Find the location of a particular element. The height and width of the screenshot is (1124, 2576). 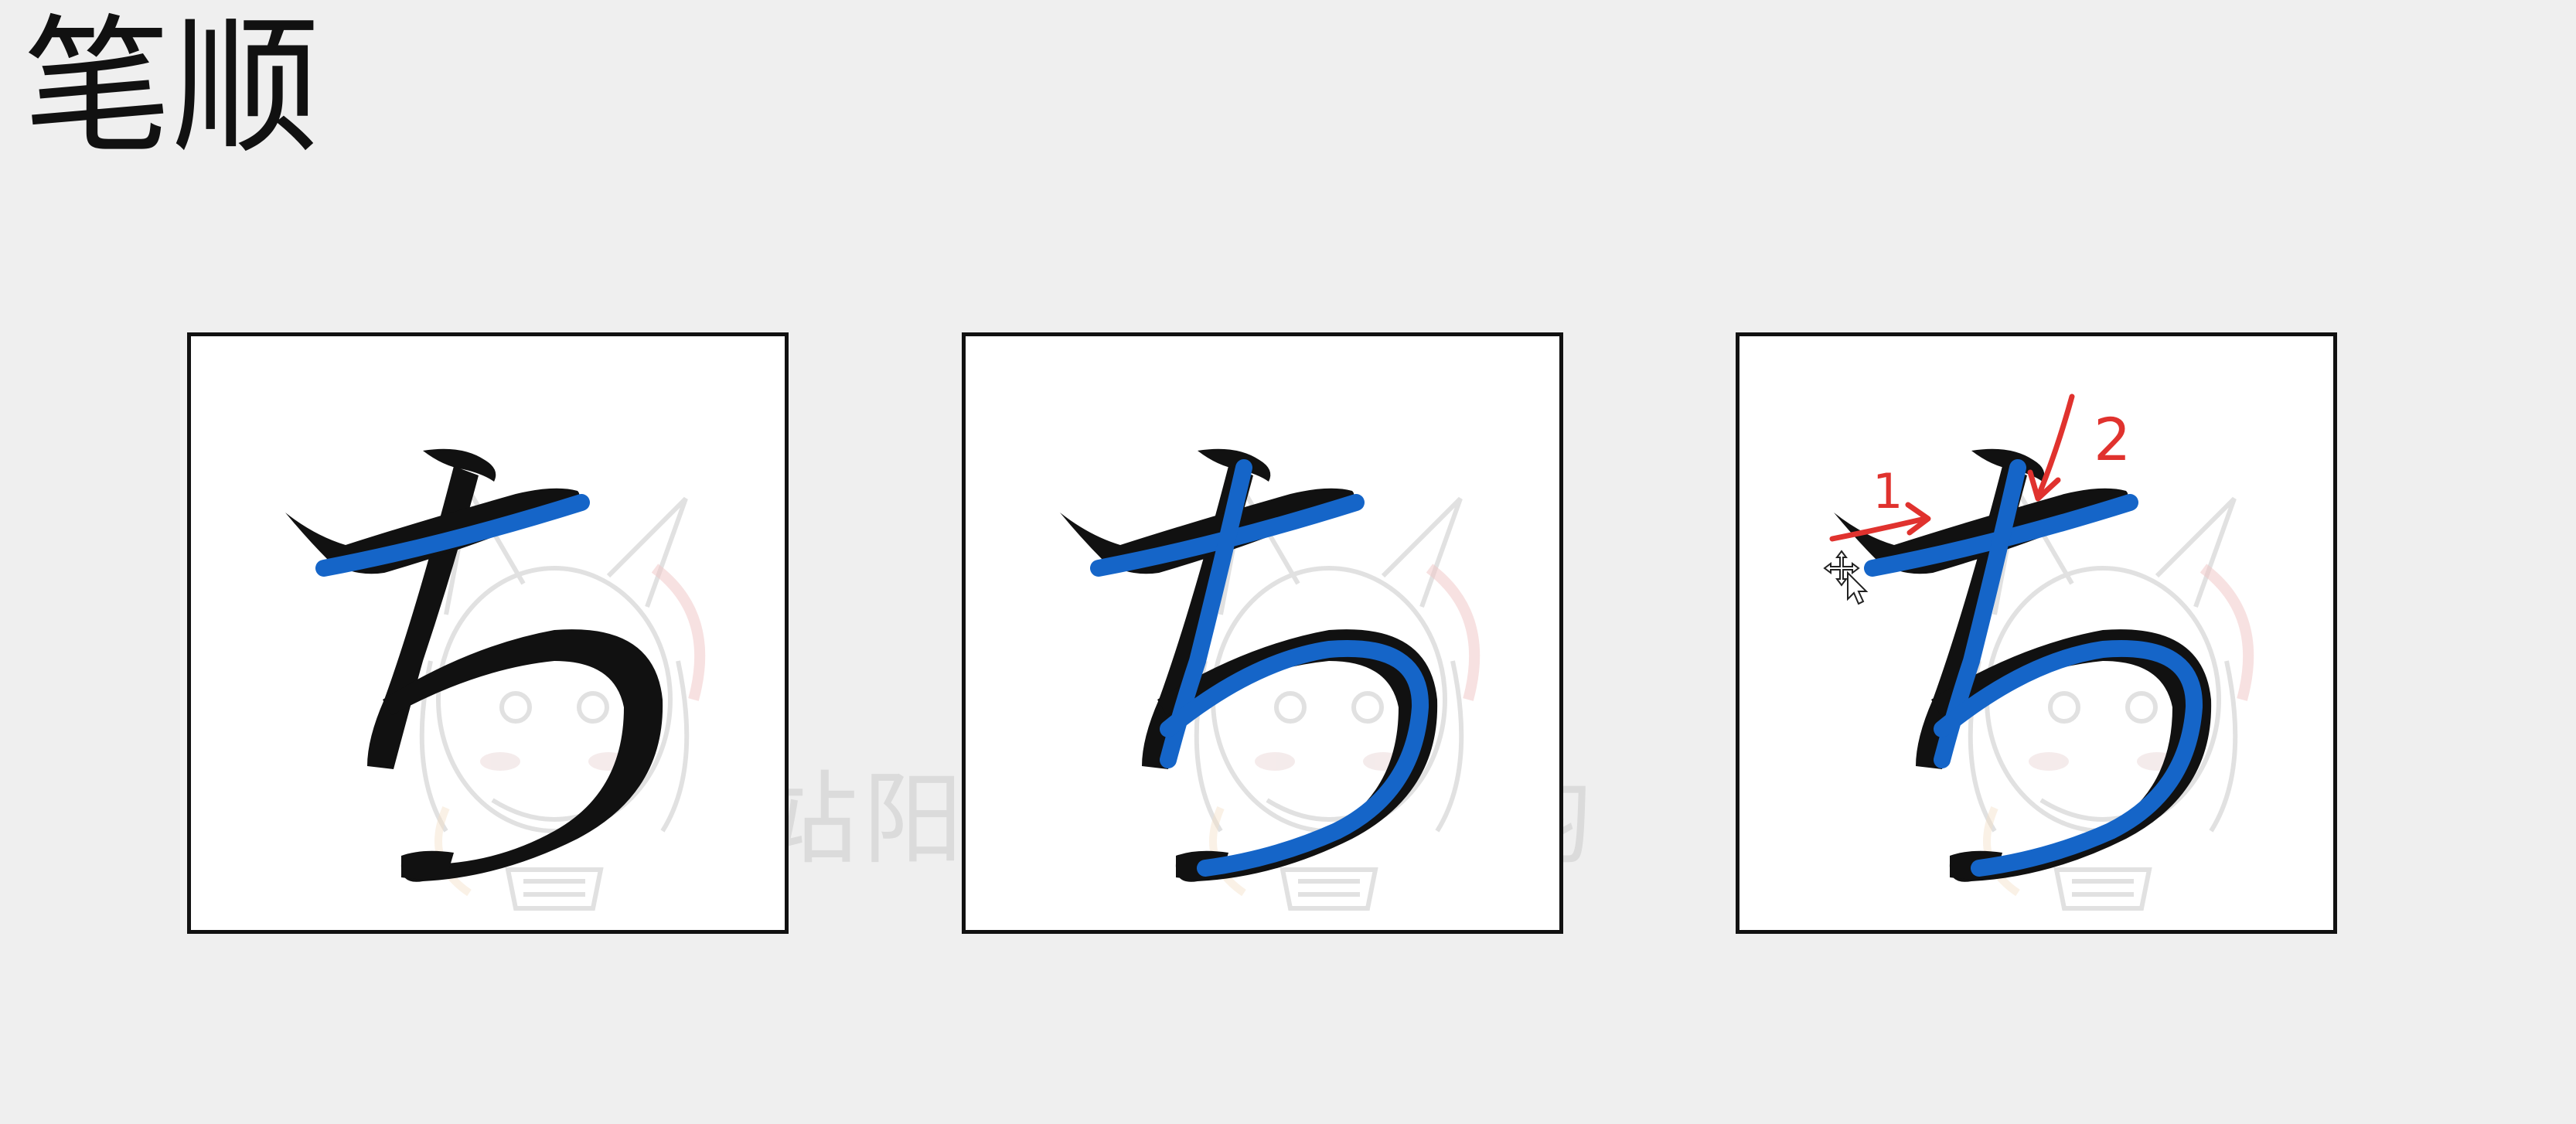

annotation-label-1: 1 is located at coordinates (1888, 491).